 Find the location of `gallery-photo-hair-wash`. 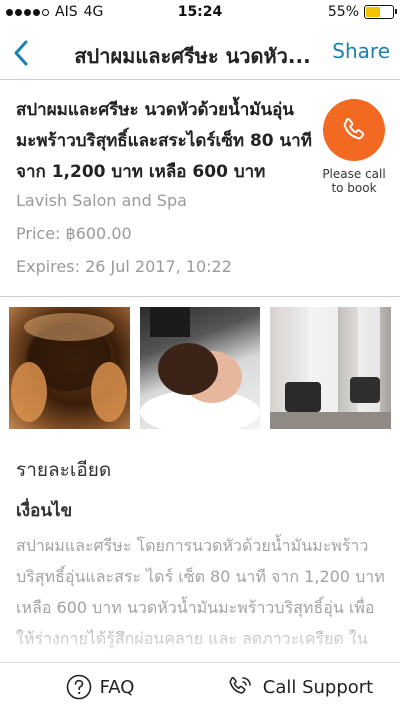

gallery-photo-hair-wash is located at coordinates (200, 368).